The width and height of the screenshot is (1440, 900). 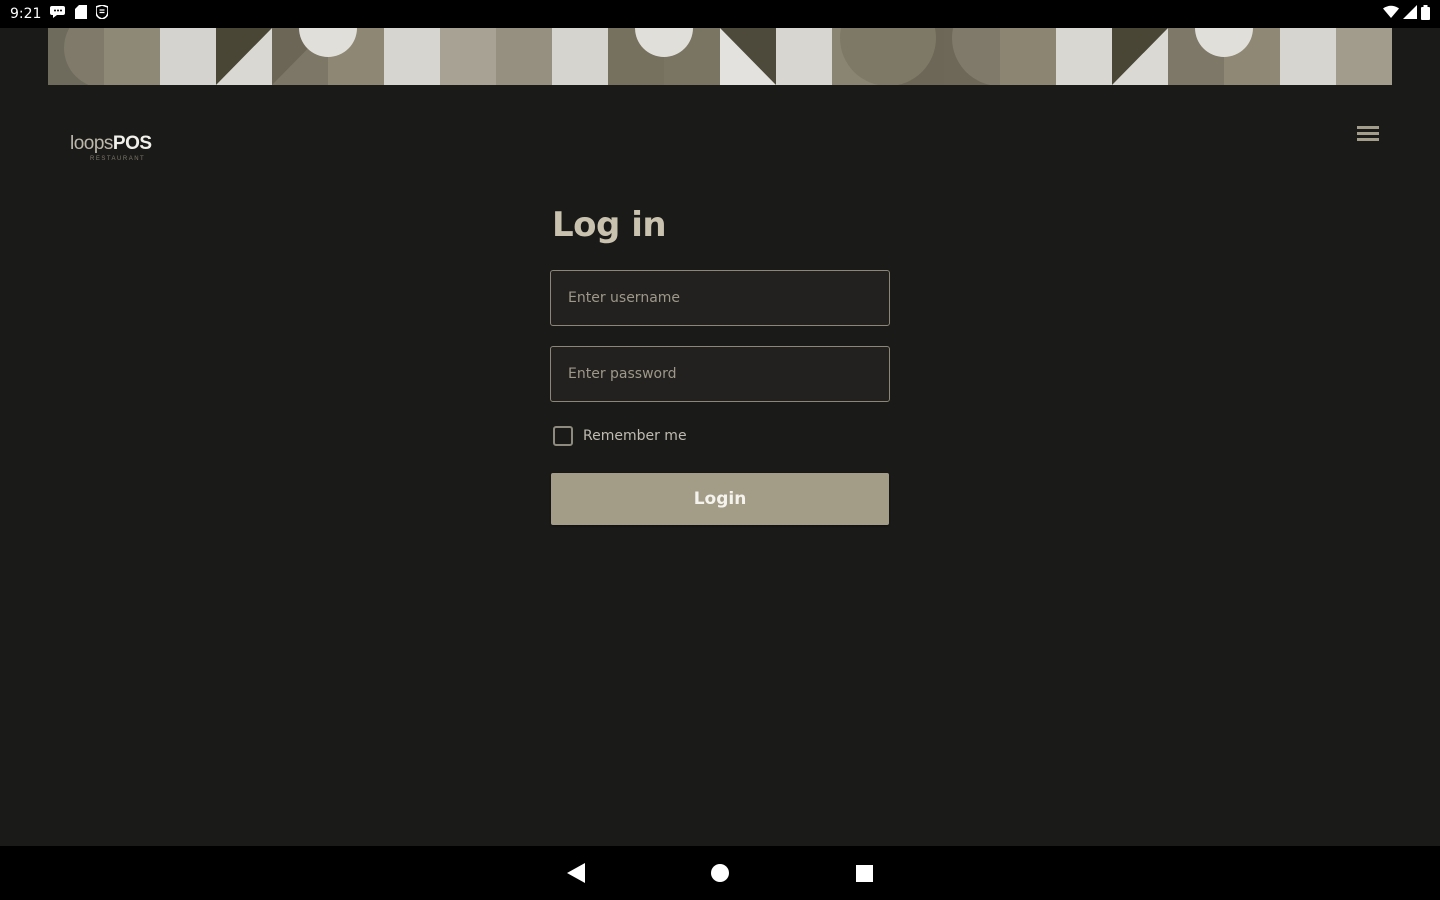 What do you see at coordinates (58, 14) in the screenshot?
I see `chat-icon` at bounding box center [58, 14].